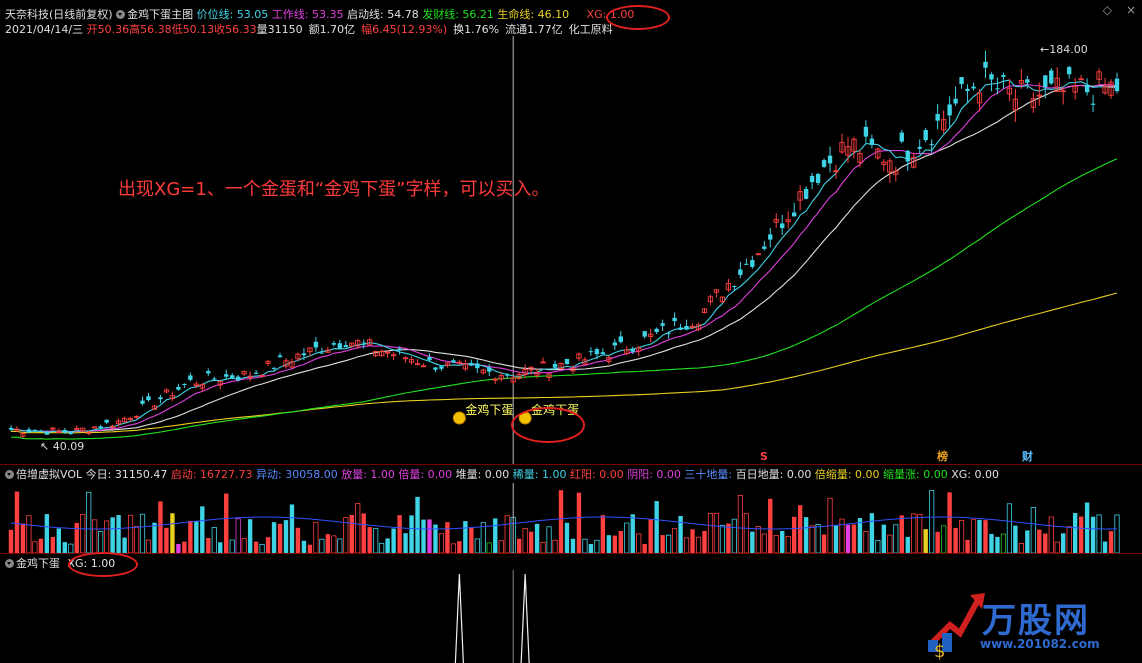  What do you see at coordinates (591, 29) in the screenshot?
I see `sector-label: 化工原料` at bounding box center [591, 29].